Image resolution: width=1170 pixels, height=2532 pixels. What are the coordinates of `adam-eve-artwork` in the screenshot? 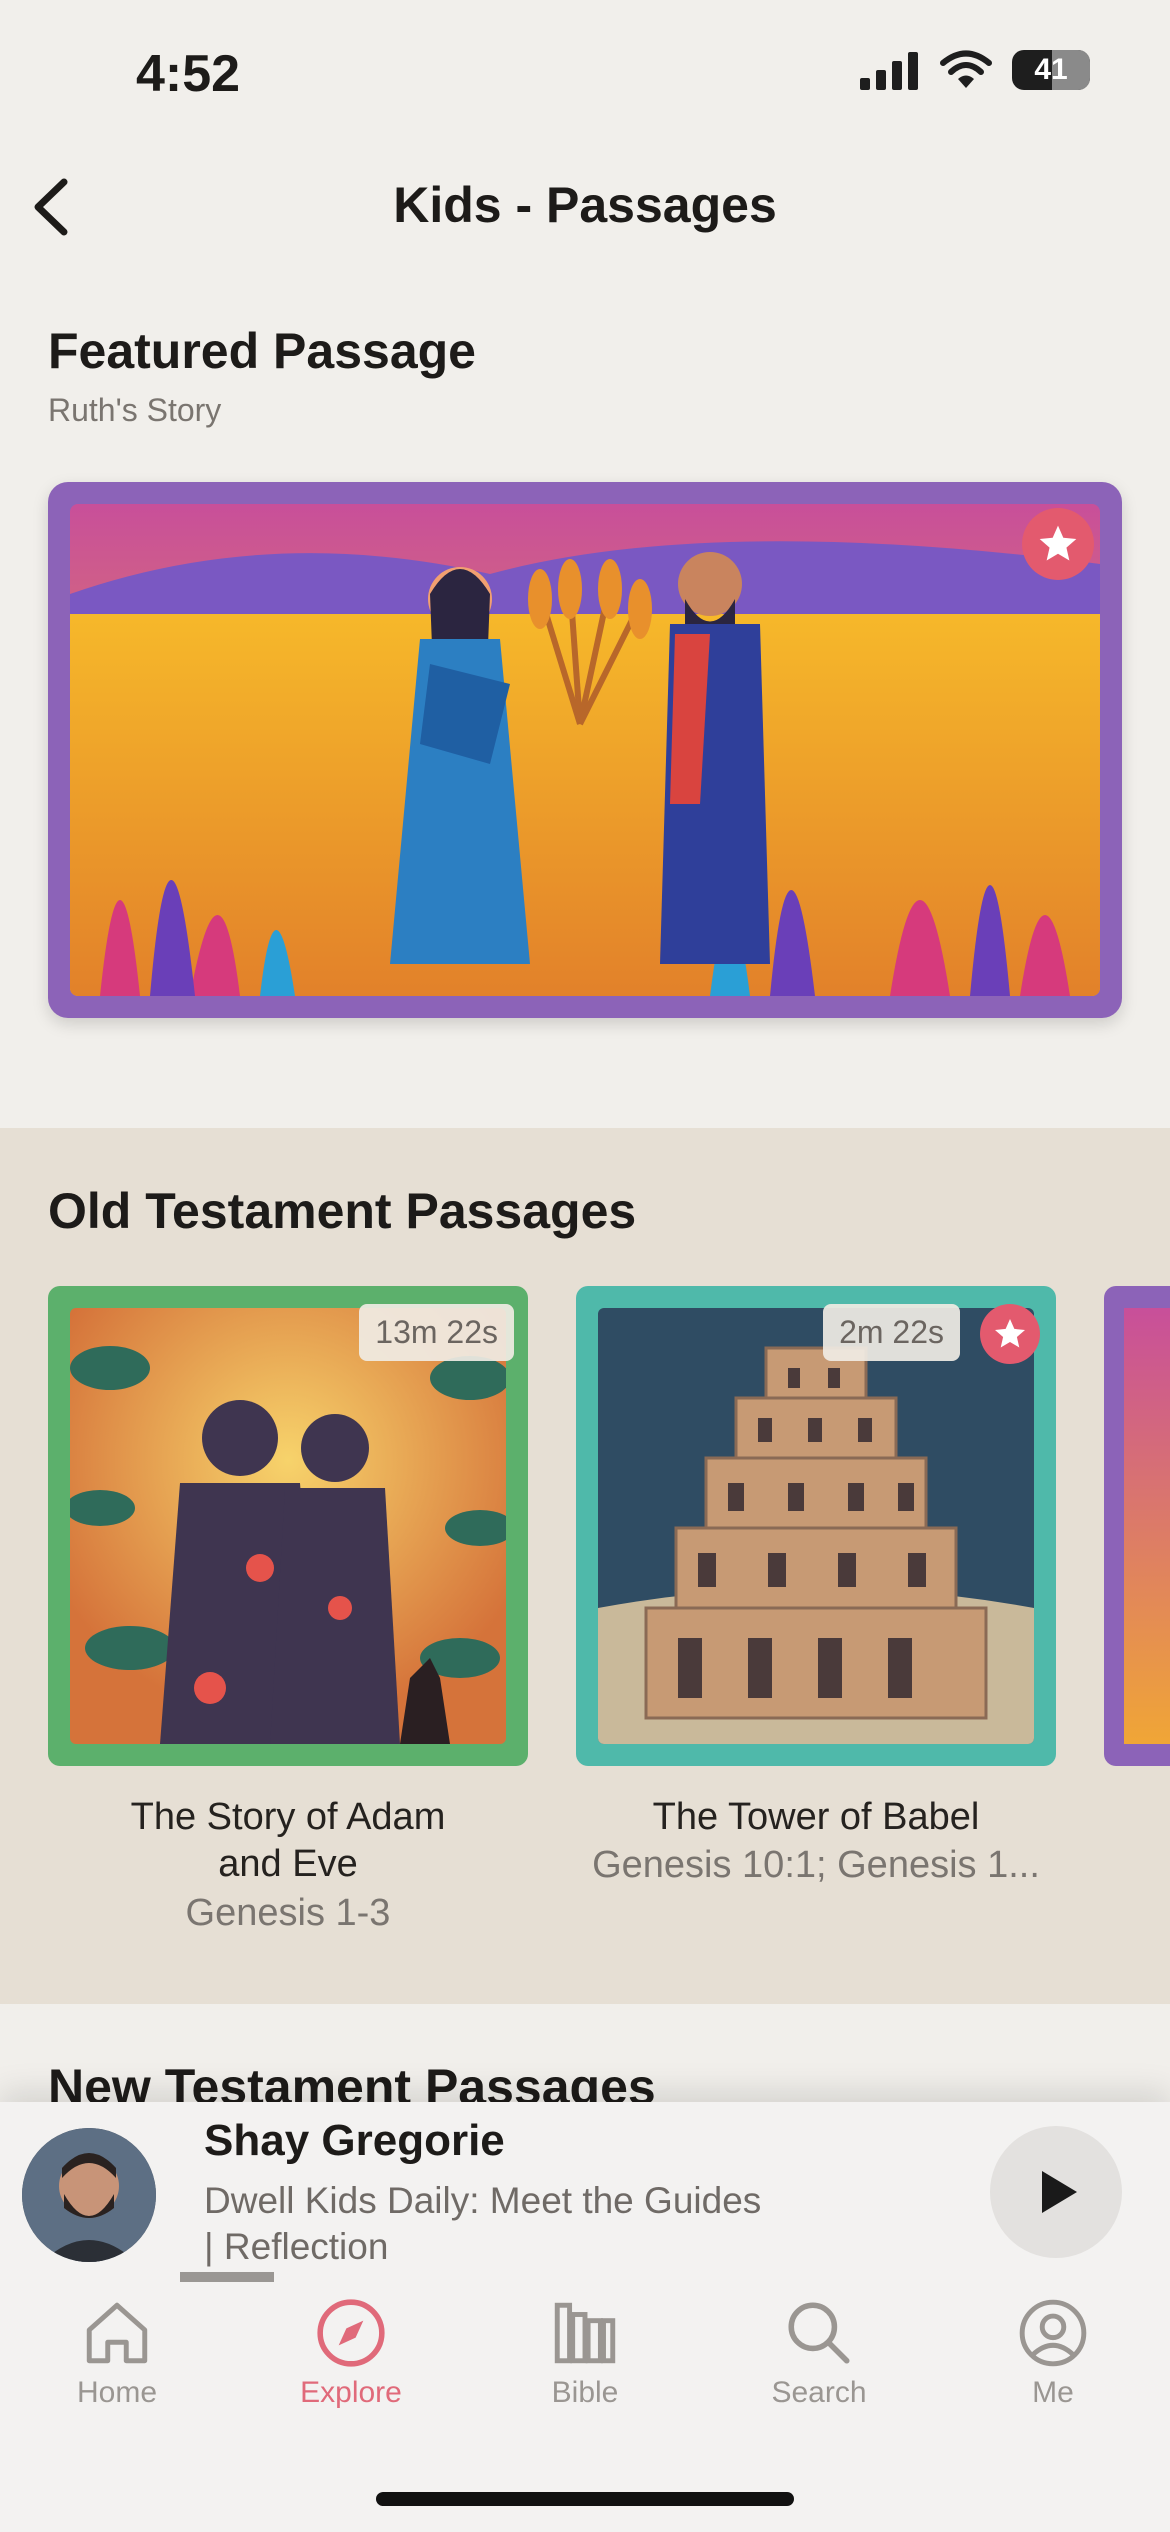 It's located at (288, 1526).